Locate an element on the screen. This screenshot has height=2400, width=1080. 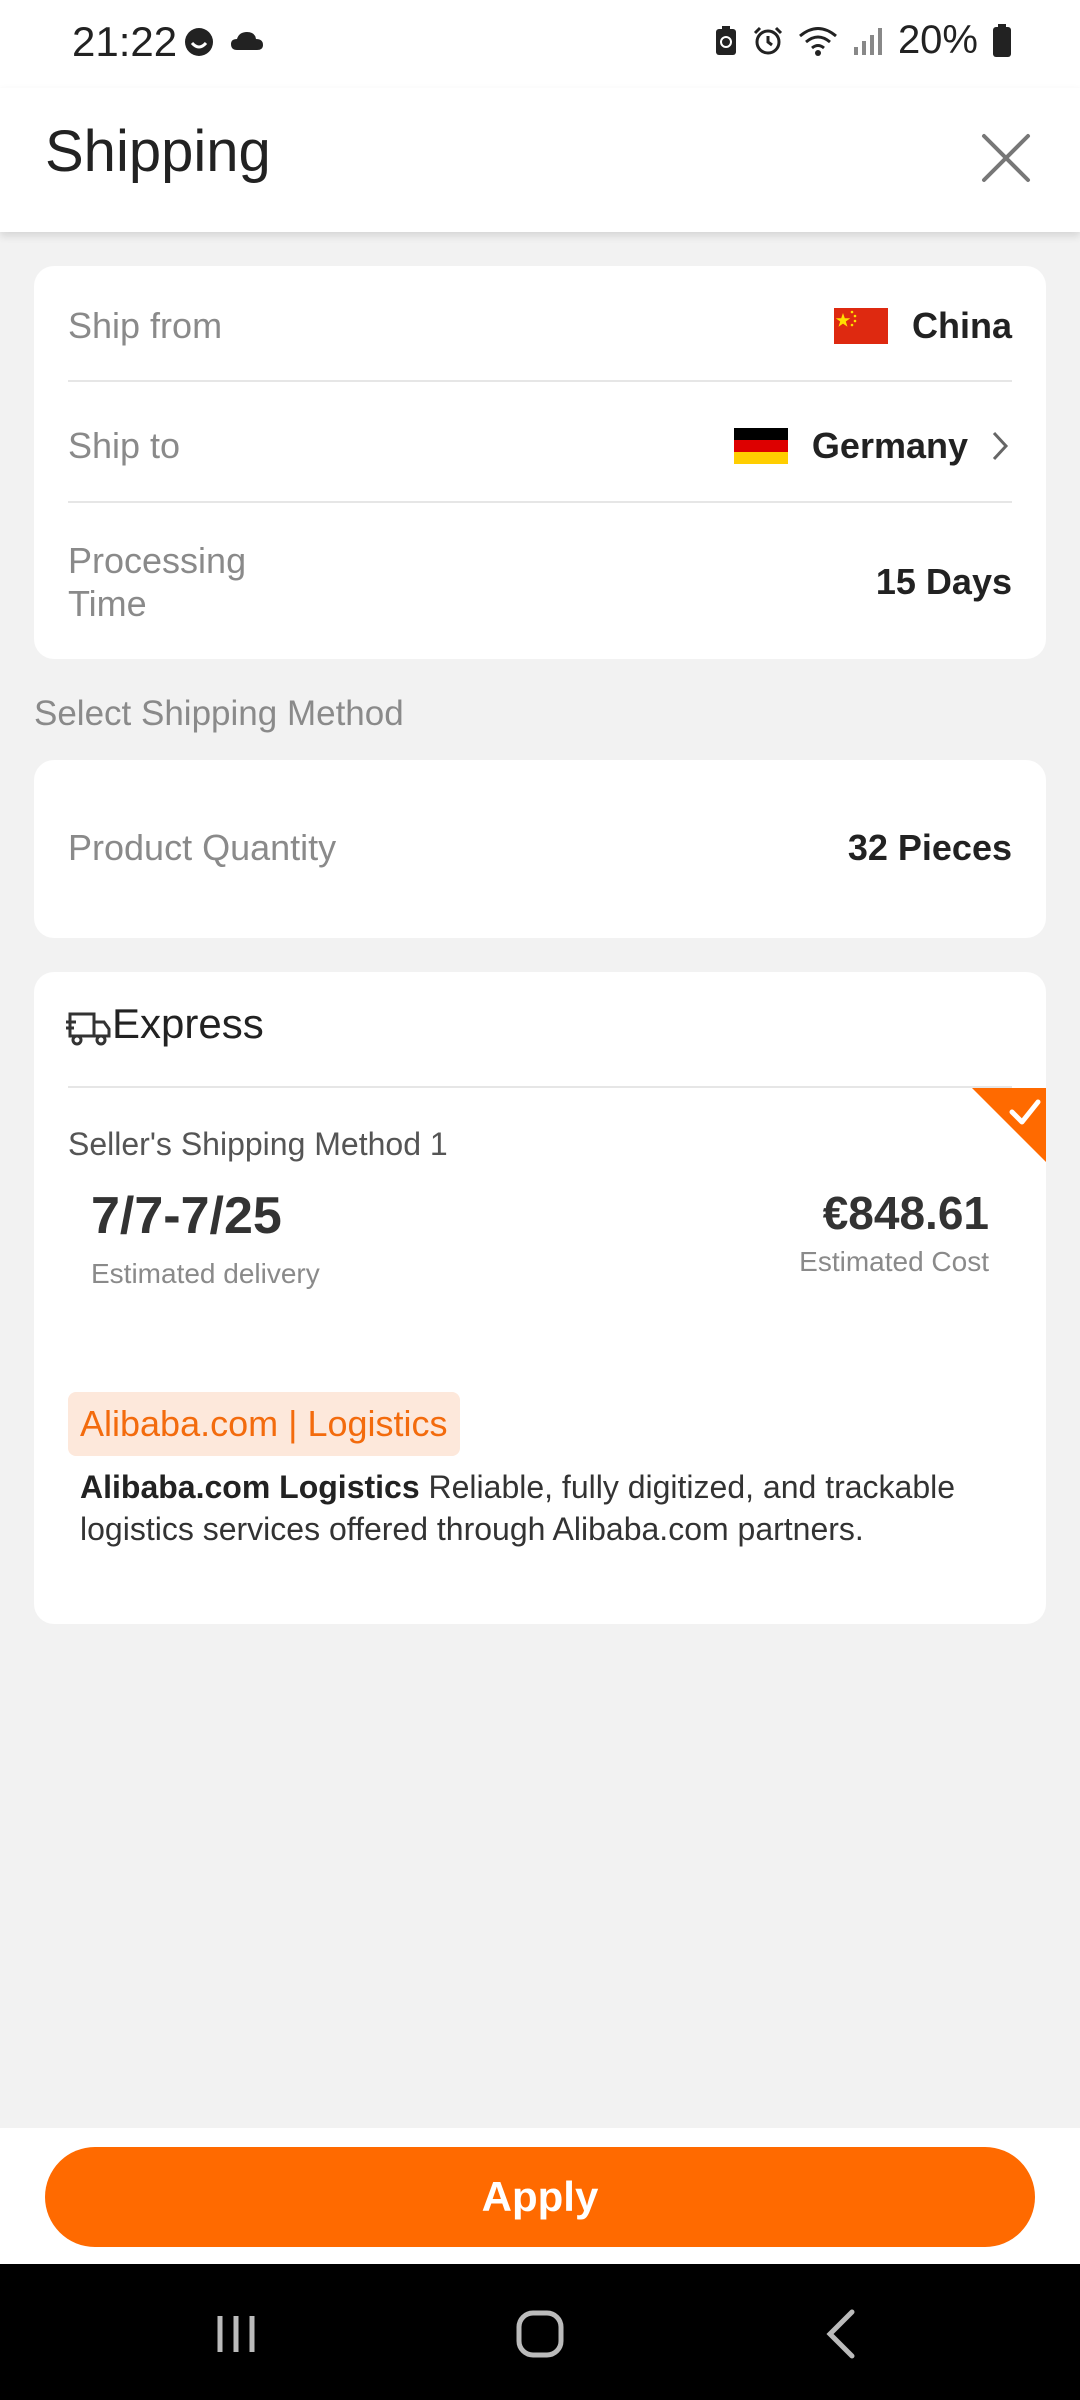
battery-percent: 20% is located at coordinates (937, 40).